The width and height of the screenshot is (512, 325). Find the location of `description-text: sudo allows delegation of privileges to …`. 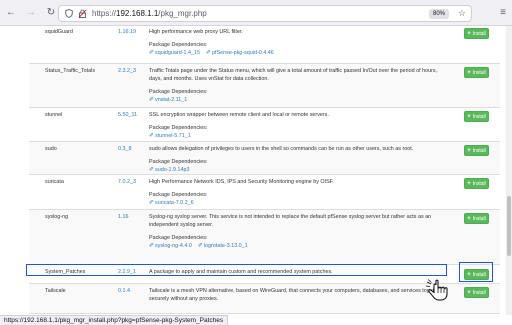

description-text: sudo allows delegation of privileges to … is located at coordinates (281, 149).